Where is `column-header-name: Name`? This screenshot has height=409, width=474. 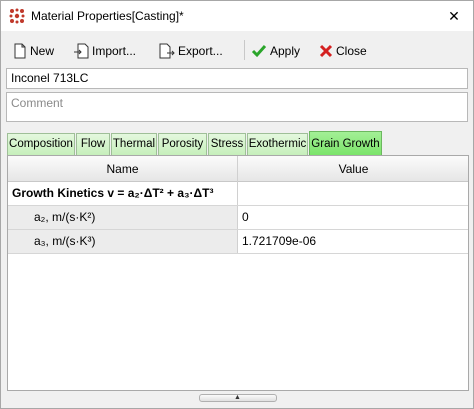
column-header-name: Name is located at coordinates (123, 169).